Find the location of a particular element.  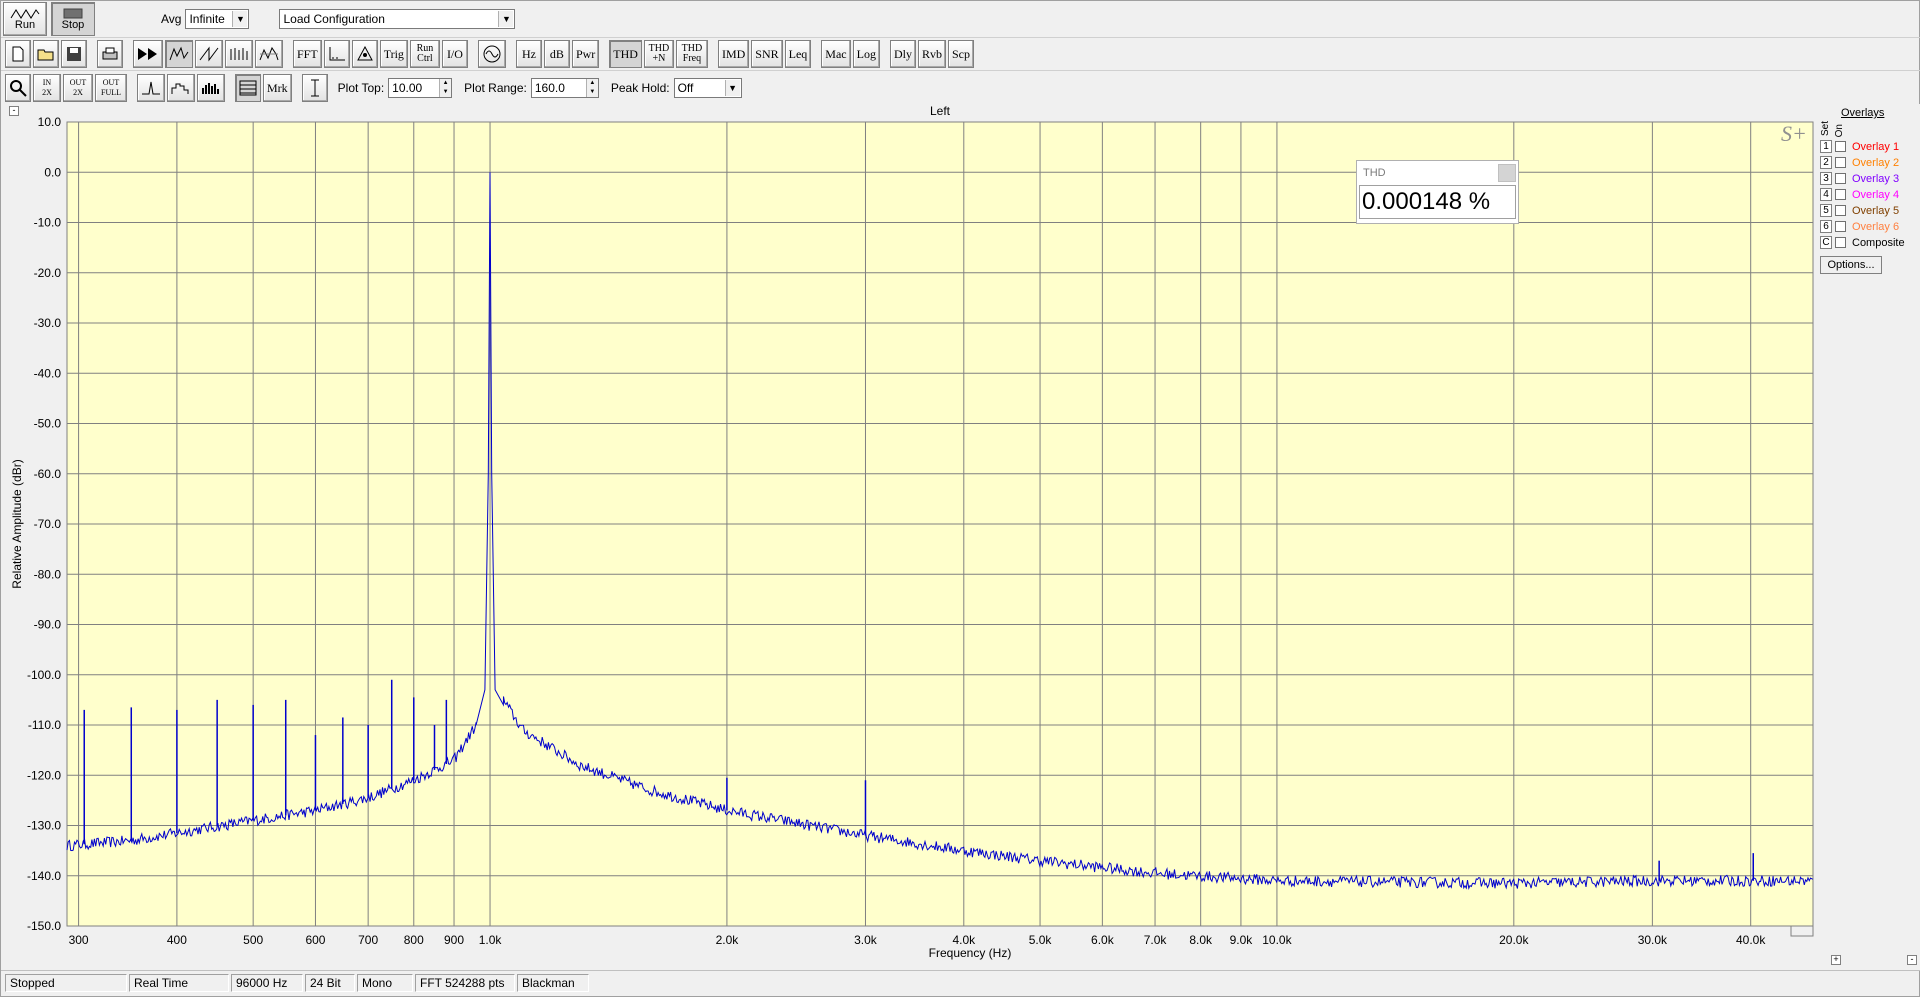

thd-label: THD is located at coordinates (625, 54).